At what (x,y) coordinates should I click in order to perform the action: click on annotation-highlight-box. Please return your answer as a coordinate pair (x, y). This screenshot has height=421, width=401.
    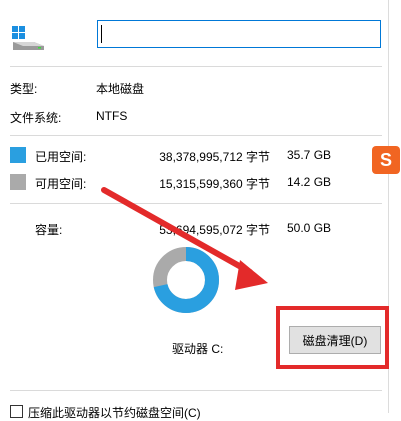
    Looking at the image, I should click on (332, 337).